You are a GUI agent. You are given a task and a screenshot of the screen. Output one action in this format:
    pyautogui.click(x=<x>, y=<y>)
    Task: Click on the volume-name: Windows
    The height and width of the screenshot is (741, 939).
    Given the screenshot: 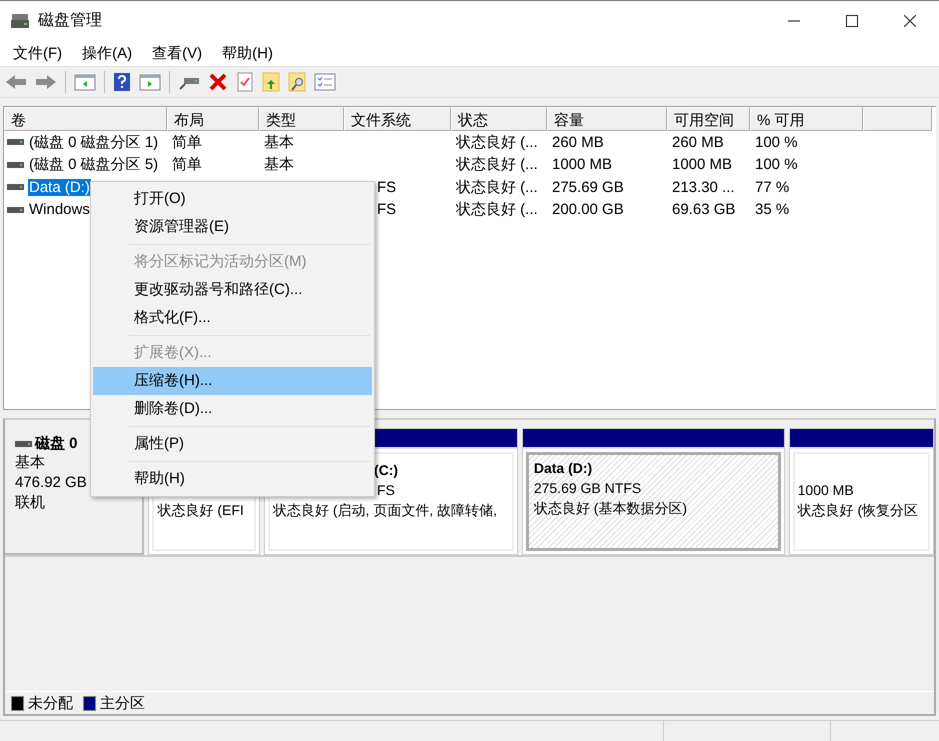 What is the action you would take?
    pyautogui.click(x=59, y=209)
    